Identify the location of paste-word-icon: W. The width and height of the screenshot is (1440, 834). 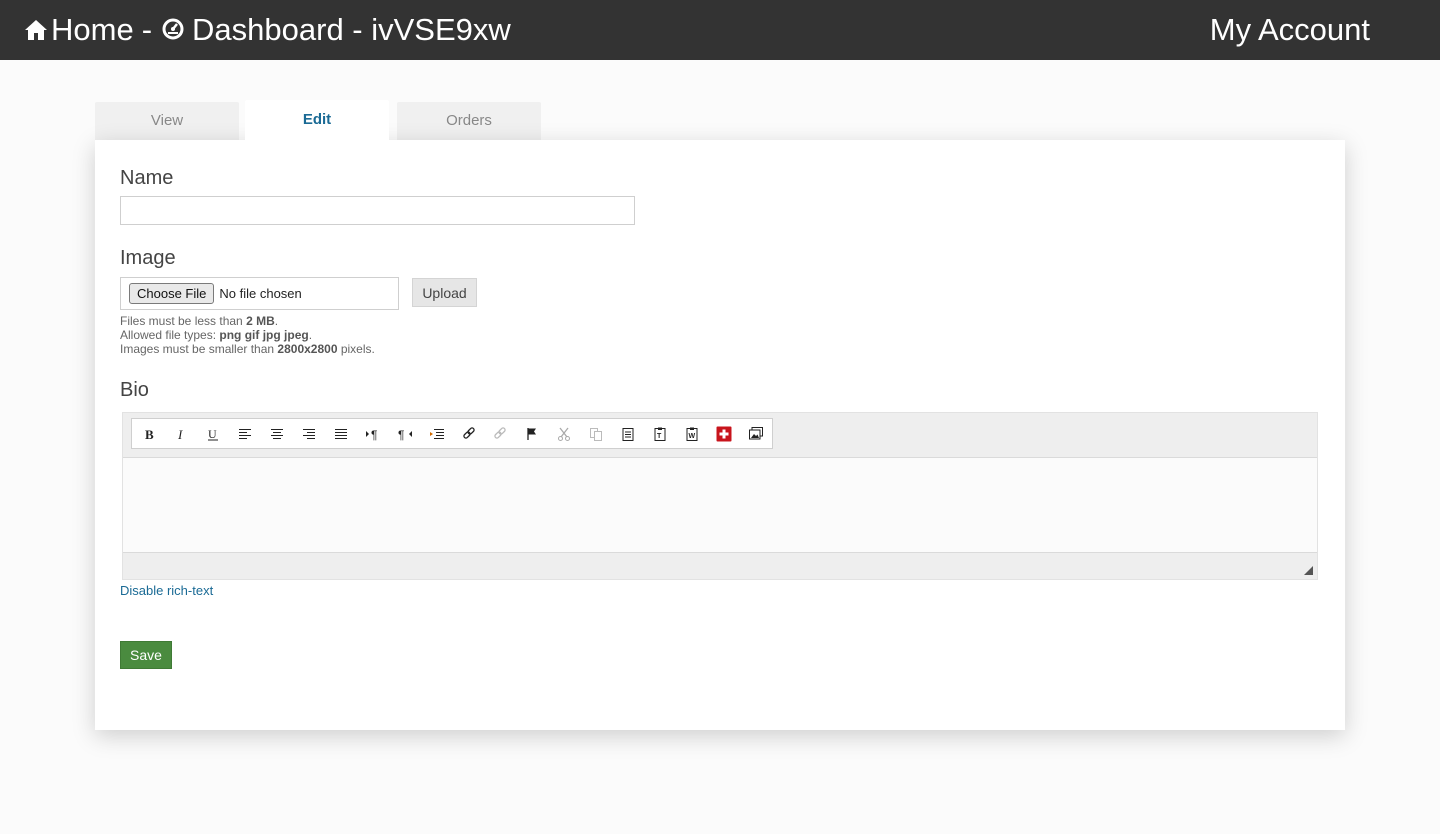
(692, 433).